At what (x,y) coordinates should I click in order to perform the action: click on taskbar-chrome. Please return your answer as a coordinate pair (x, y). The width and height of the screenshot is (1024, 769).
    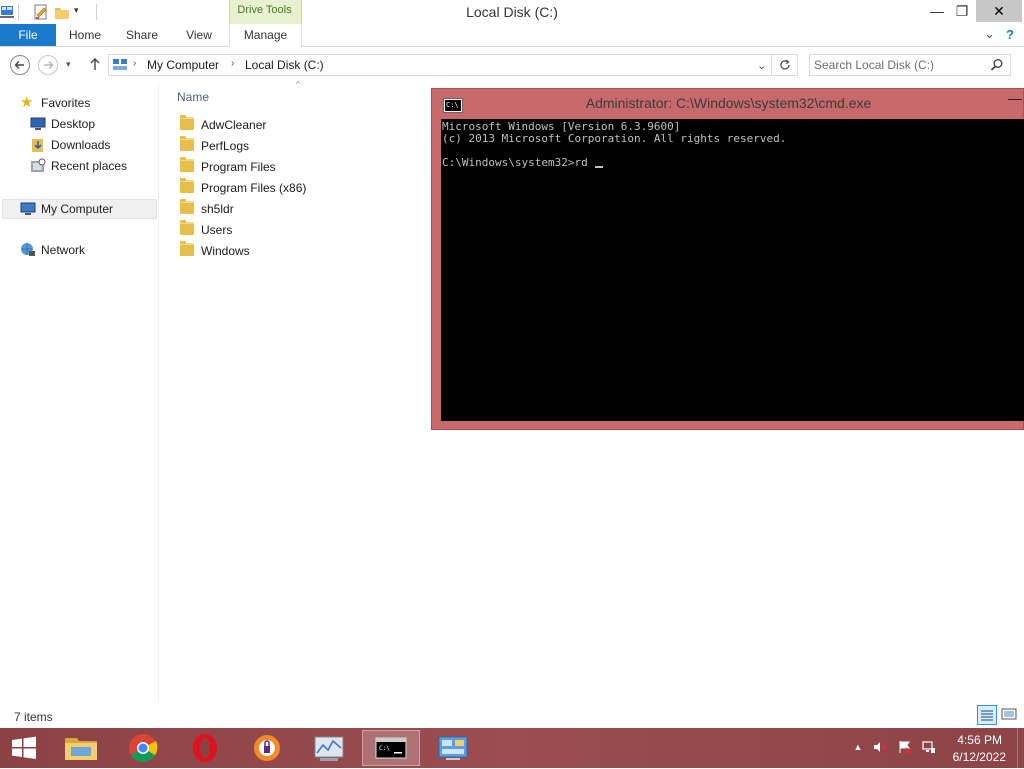
    Looking at the image, I should click on (143, 748).